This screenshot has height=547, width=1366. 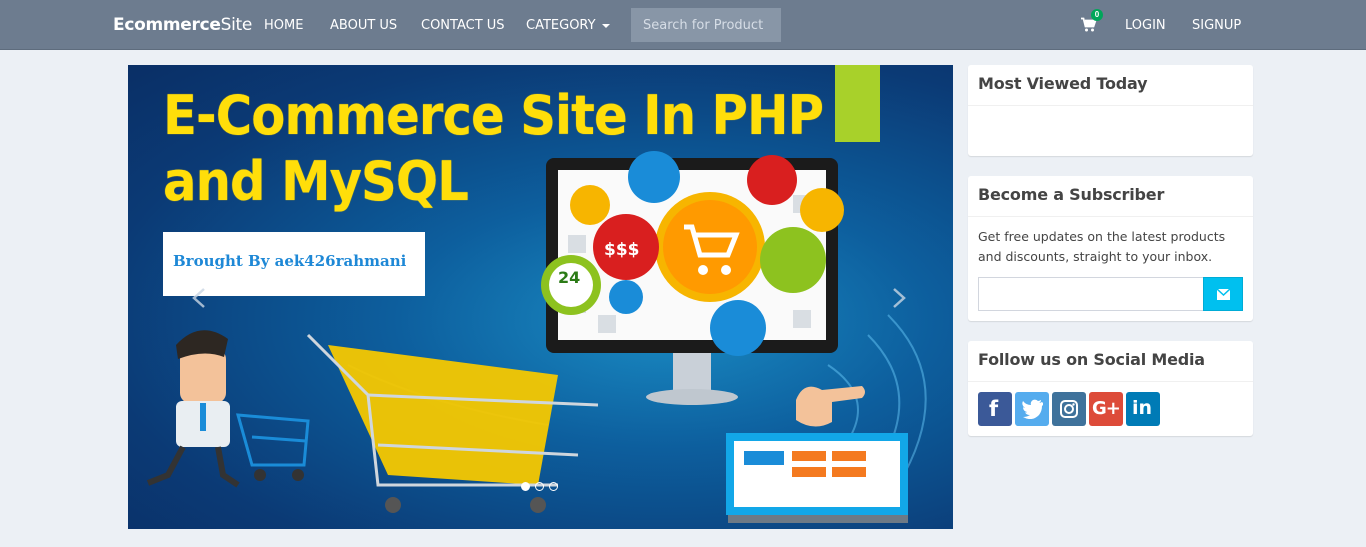 I want to click on most-viewed-title: Most Viewed Today, so click(x=1110, y=85).